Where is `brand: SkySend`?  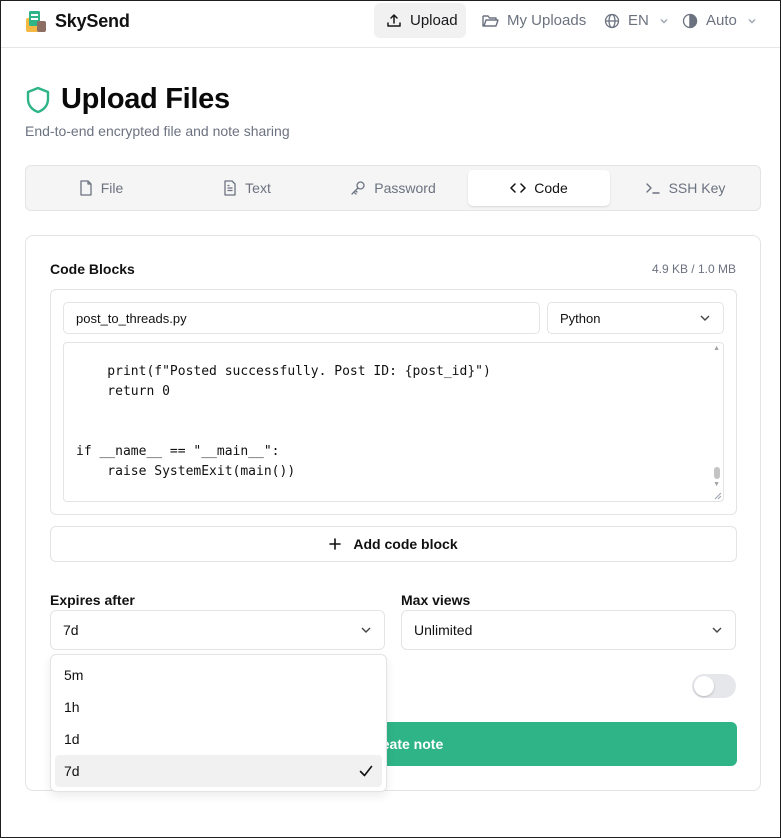
brand: SkySend is located at coordinates (77, 21).